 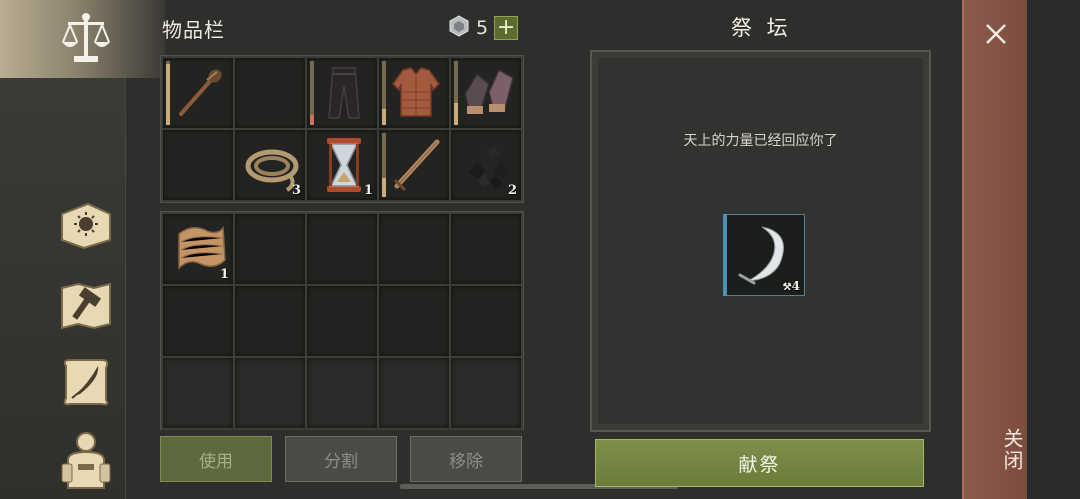 What do you see at coordinates (270, 165) in the screenshot?
I see `inventory-slot: 3` at bounding box center [270, 165].